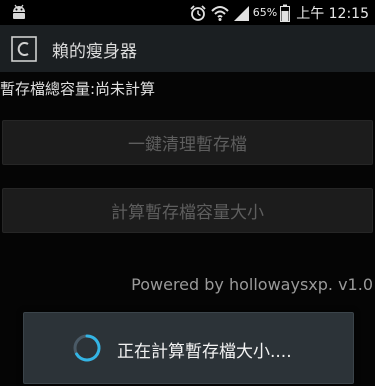 This screenshot has width=375, height=386. Describe the element at coordinates (94, 52) in the screenshot. I see `app-title: 賴的瘦身器` at that location.